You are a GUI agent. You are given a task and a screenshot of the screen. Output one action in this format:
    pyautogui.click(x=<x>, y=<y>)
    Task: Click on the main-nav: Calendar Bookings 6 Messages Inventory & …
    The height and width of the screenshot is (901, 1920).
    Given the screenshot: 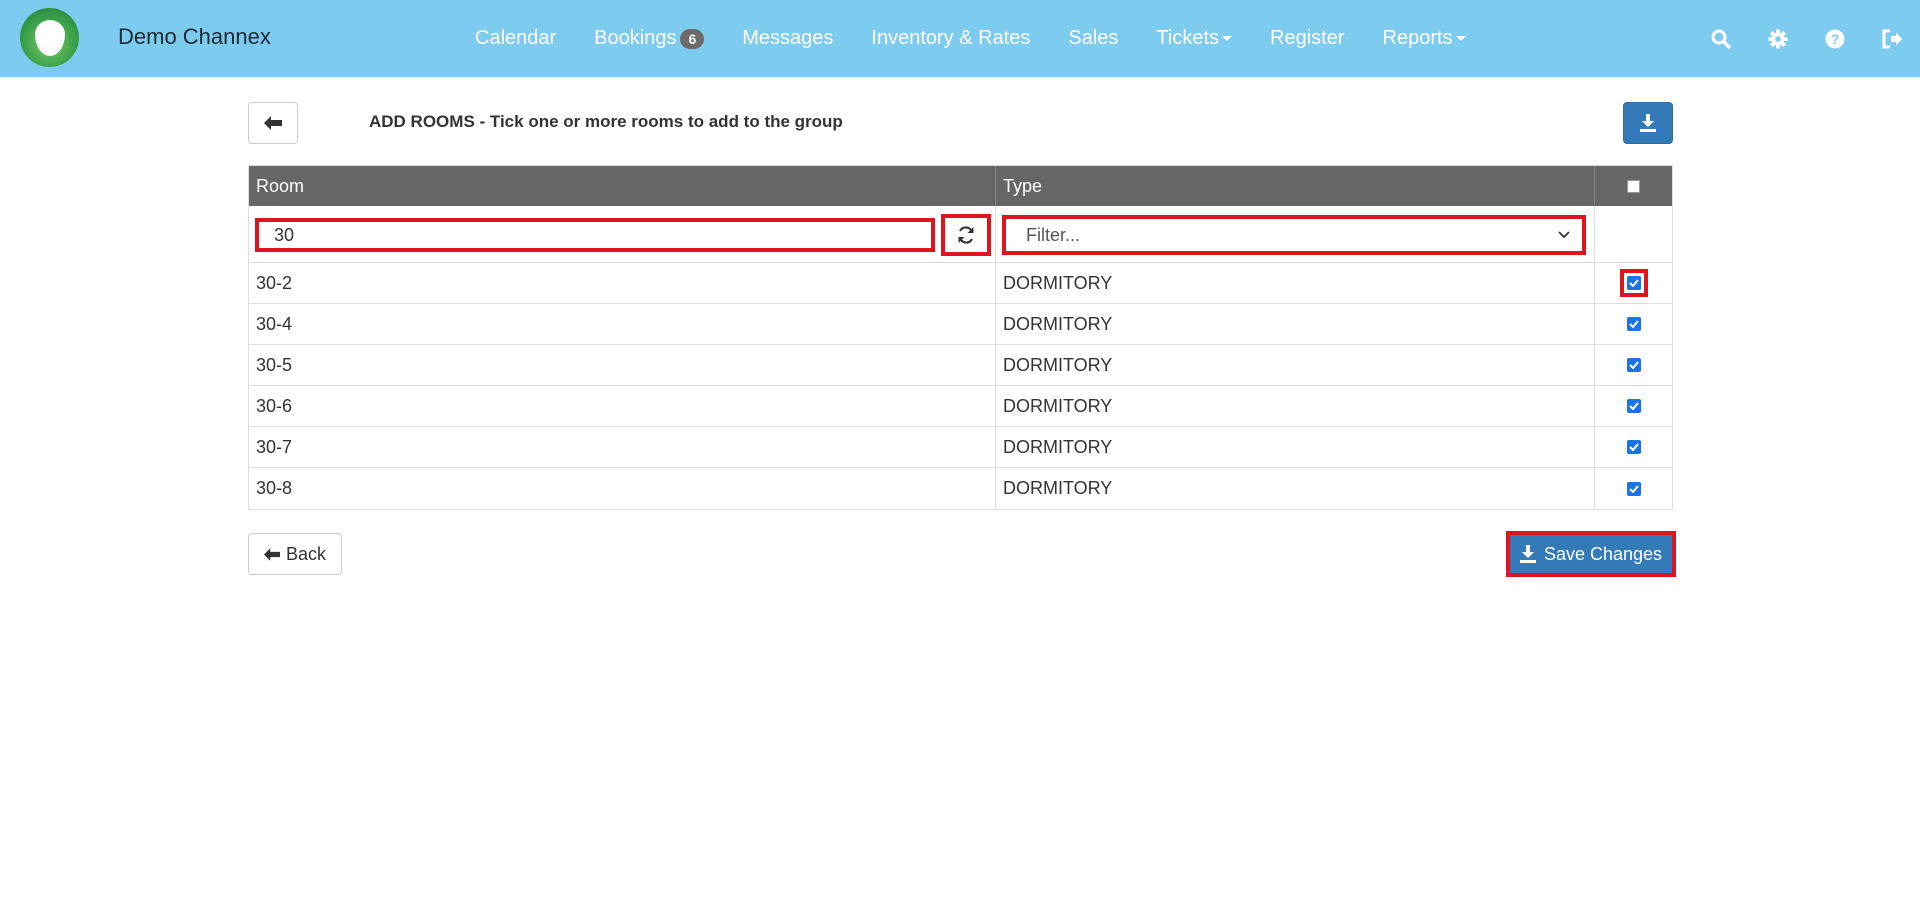 What is the action you would take?
    pyautogui.click(x=970, y=38)
    